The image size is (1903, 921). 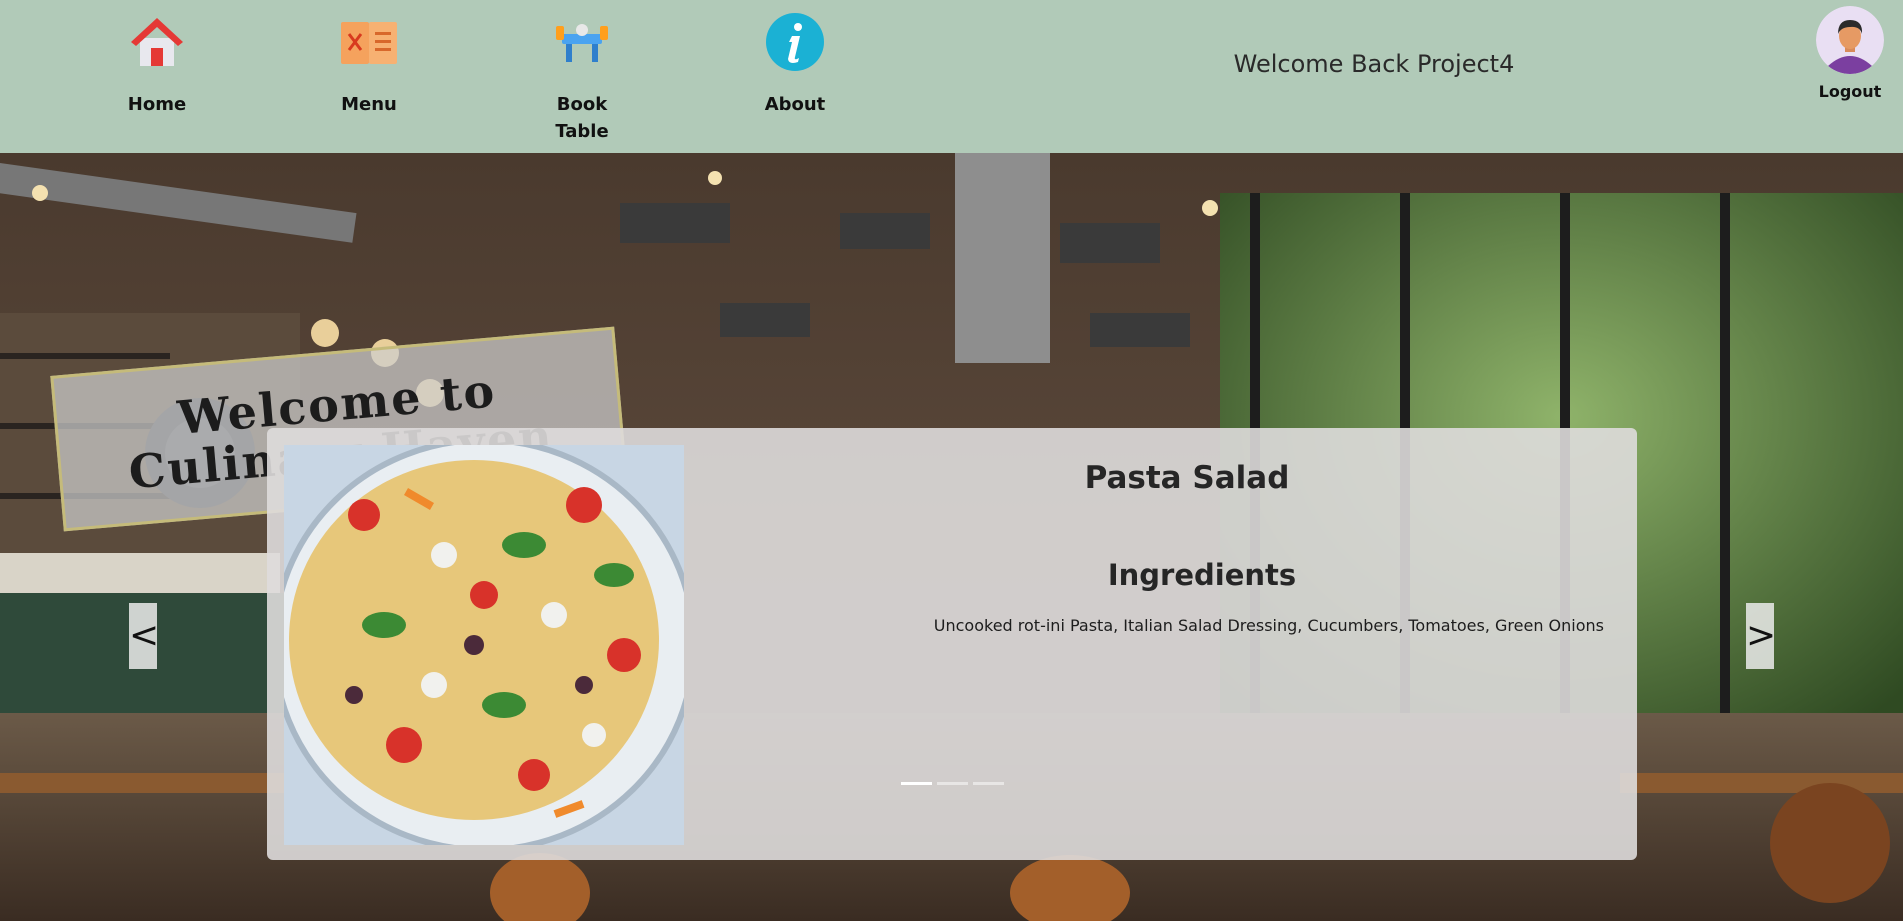 I want to click on welcome-message: Welcome Back Project4, so click(x=1374, y=64).